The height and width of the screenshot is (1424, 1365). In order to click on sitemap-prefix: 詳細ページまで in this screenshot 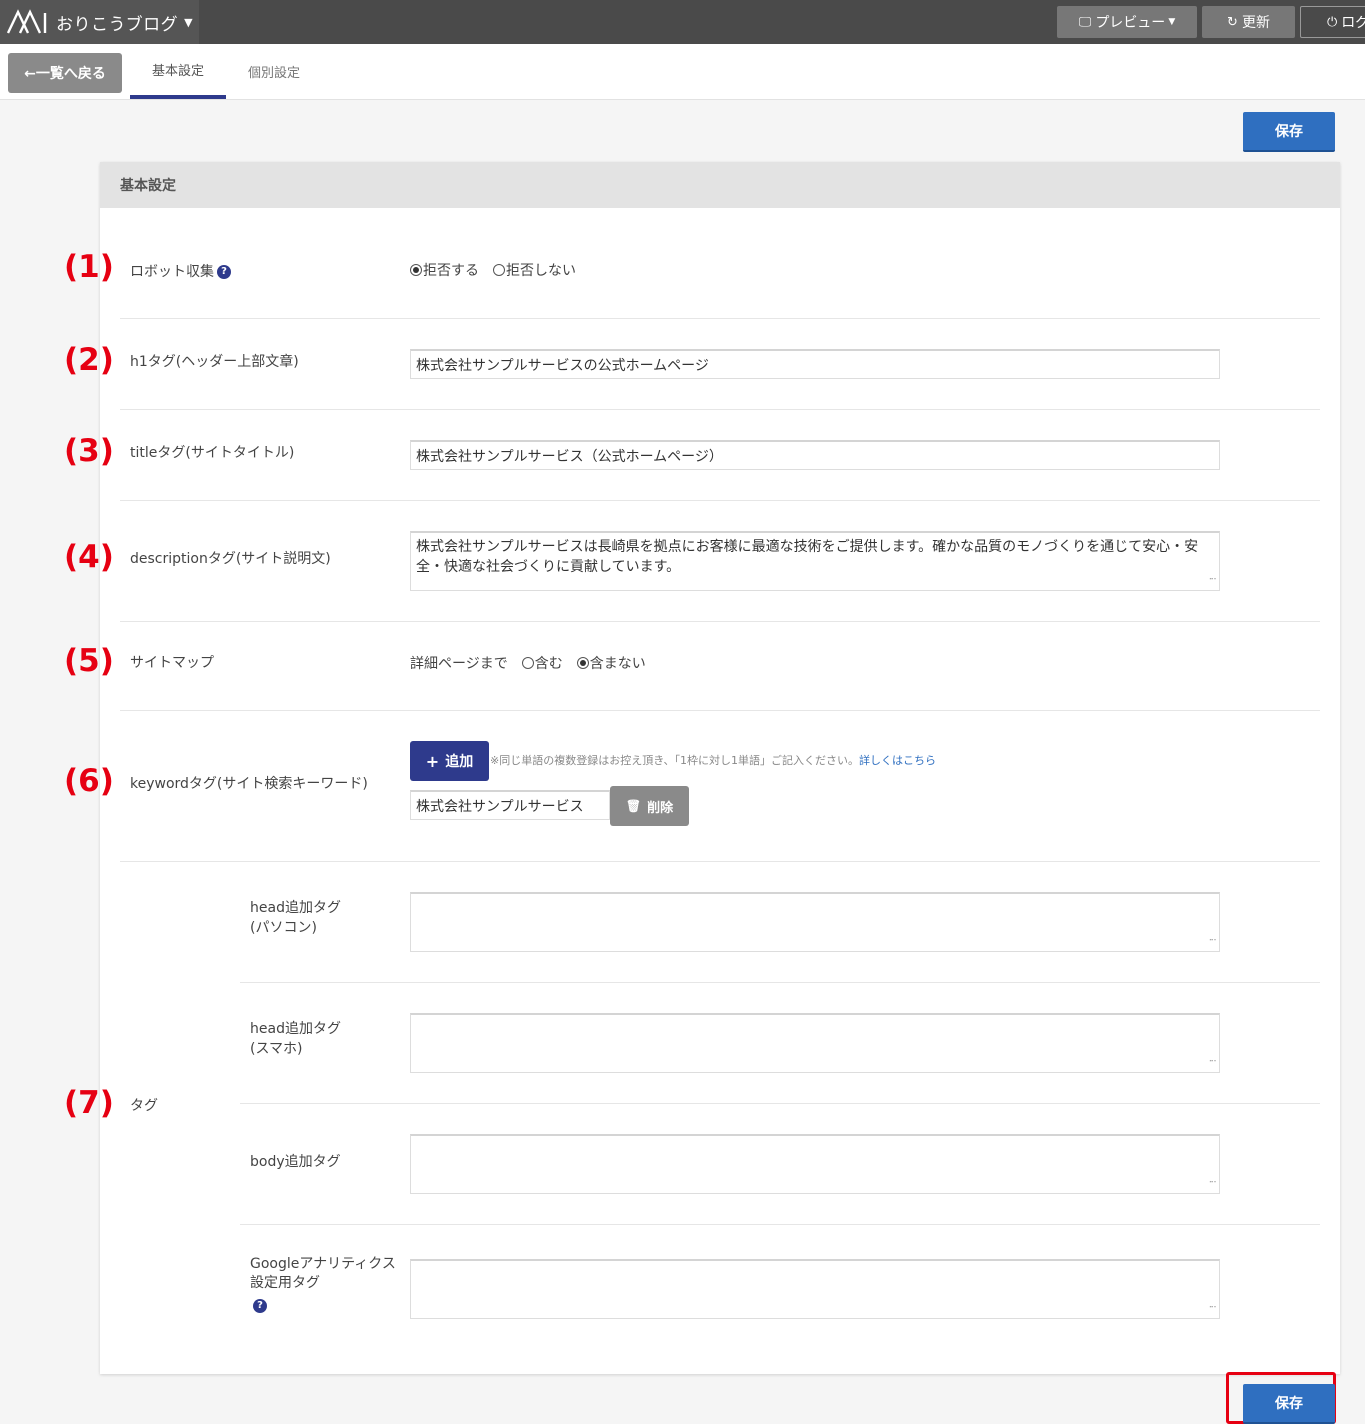, I will do `click(459, 664)`.